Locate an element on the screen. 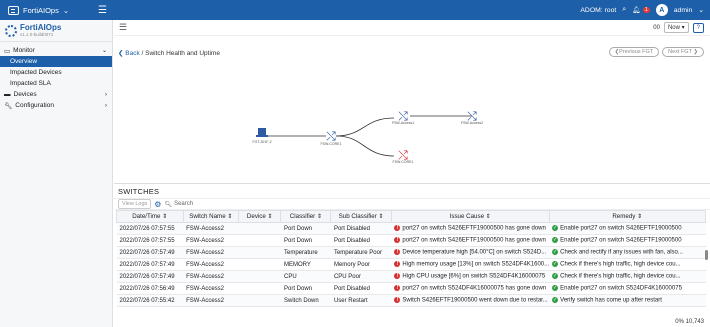 The image size is (710, 327). sidebar-item-configuration: 🔧︎ Configuration › is located at coordinates (56, 105).